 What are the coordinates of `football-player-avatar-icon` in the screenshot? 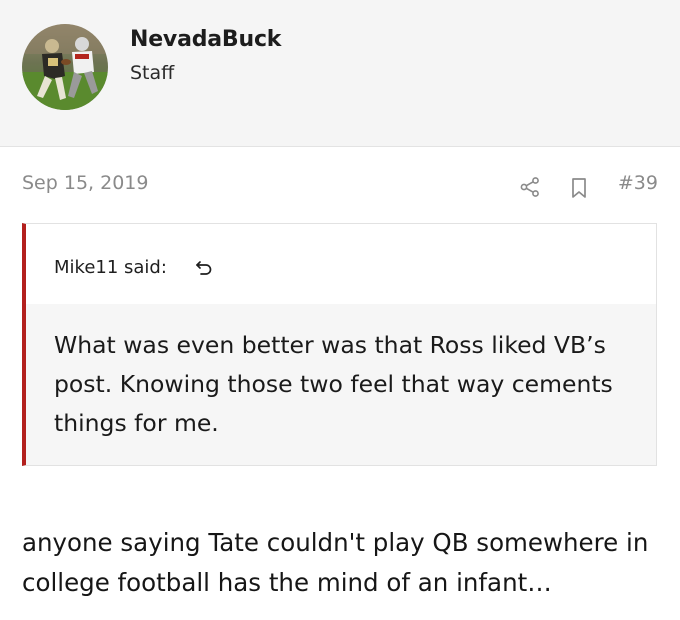 It's located at (65, 67).